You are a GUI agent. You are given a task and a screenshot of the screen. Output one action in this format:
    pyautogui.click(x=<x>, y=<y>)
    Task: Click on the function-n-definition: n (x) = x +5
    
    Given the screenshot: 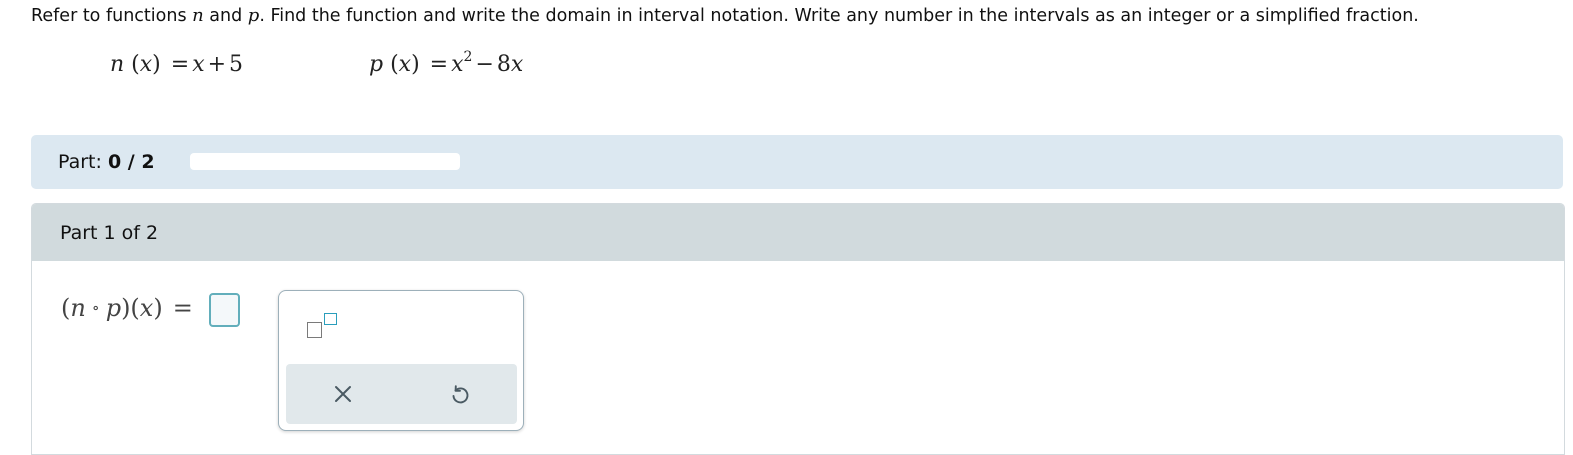 What is the action you would take?
    pyautogui.click(x=177, y=64)
    